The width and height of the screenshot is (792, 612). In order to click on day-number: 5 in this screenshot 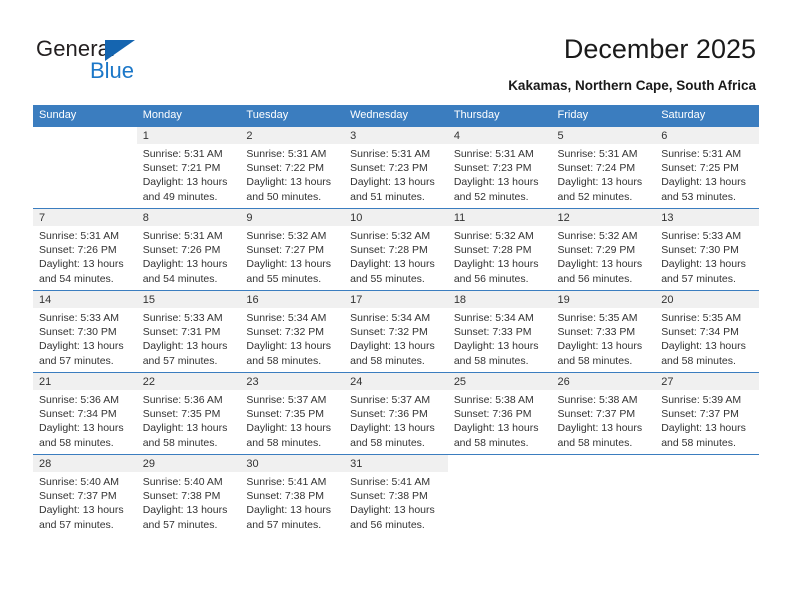, I will do `click(603, 135)`.